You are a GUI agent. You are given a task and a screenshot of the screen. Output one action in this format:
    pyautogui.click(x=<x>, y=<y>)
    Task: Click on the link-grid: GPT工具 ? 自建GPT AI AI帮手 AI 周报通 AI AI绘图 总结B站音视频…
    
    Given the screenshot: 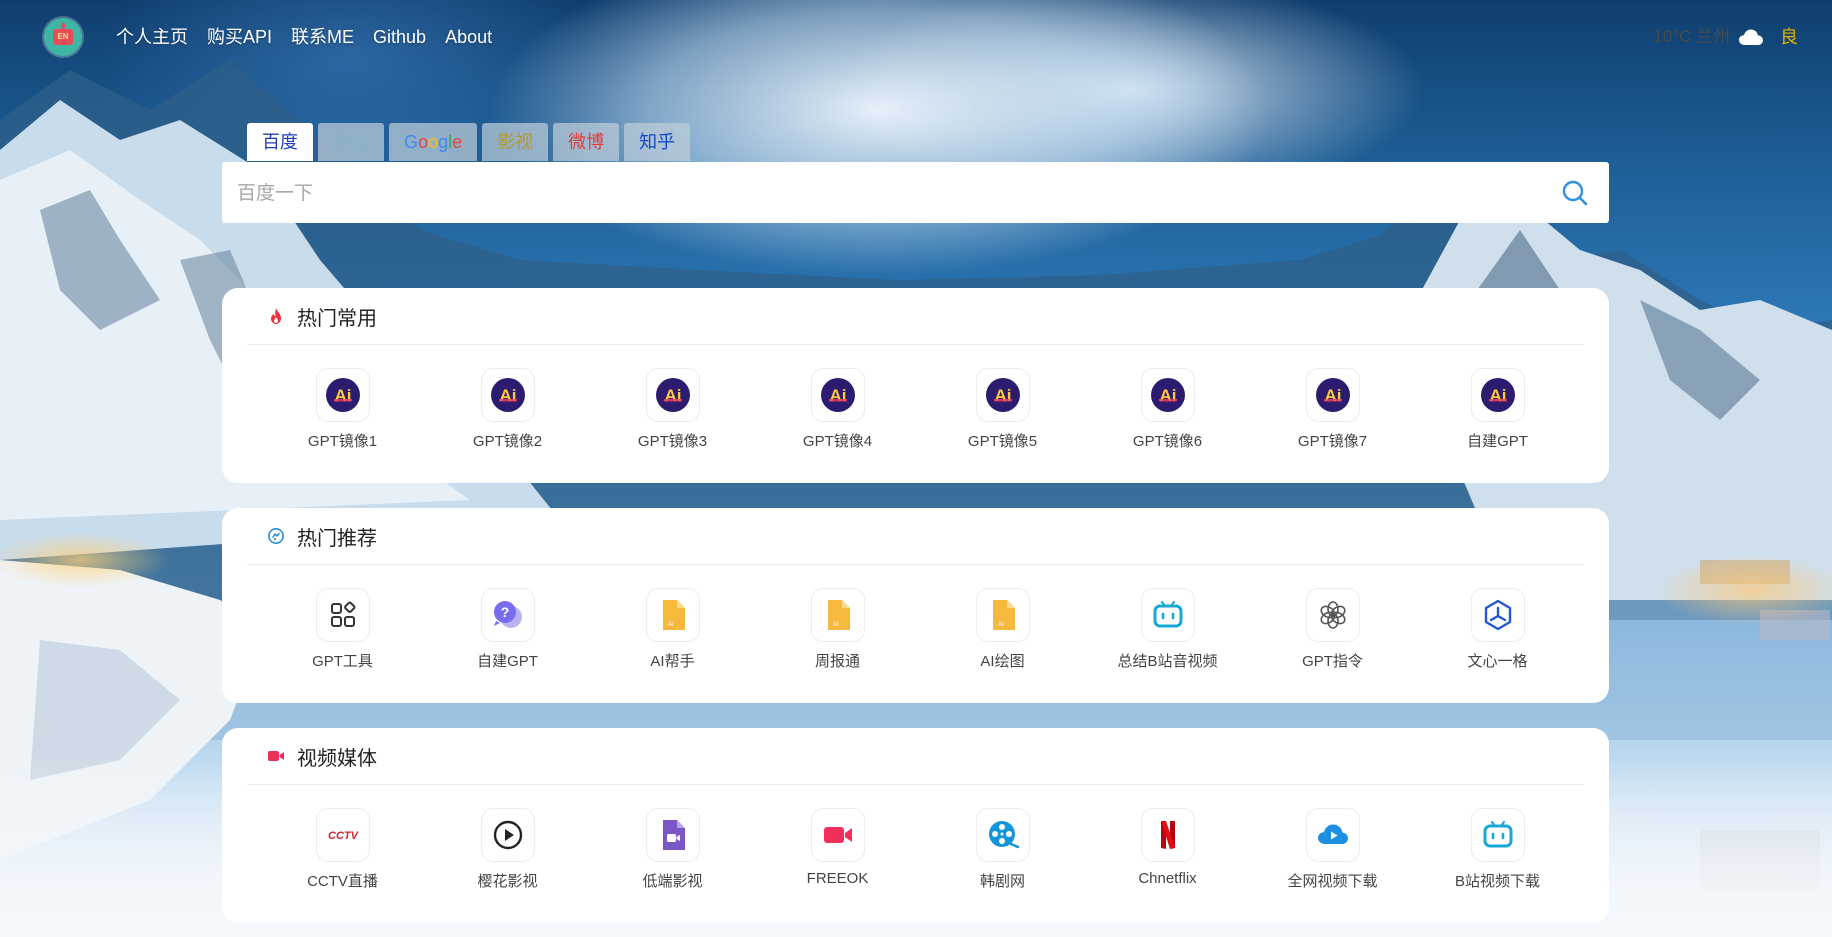 What is the action you would take?
    pyautogui.click(x=920, y=629)
    